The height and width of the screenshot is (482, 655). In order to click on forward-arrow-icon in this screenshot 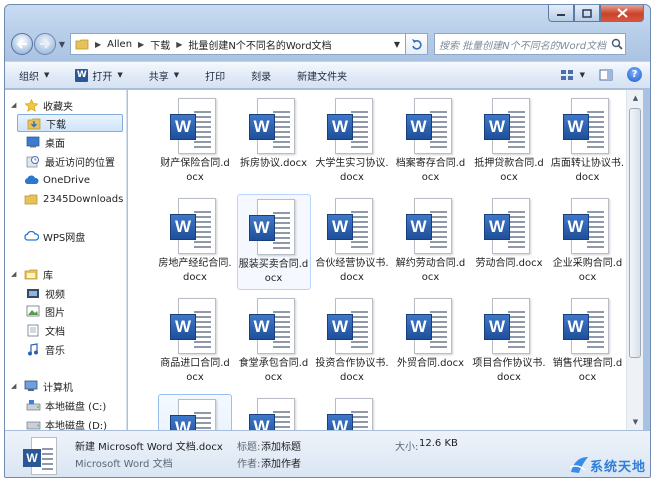, I will do `click(45, 44)`.